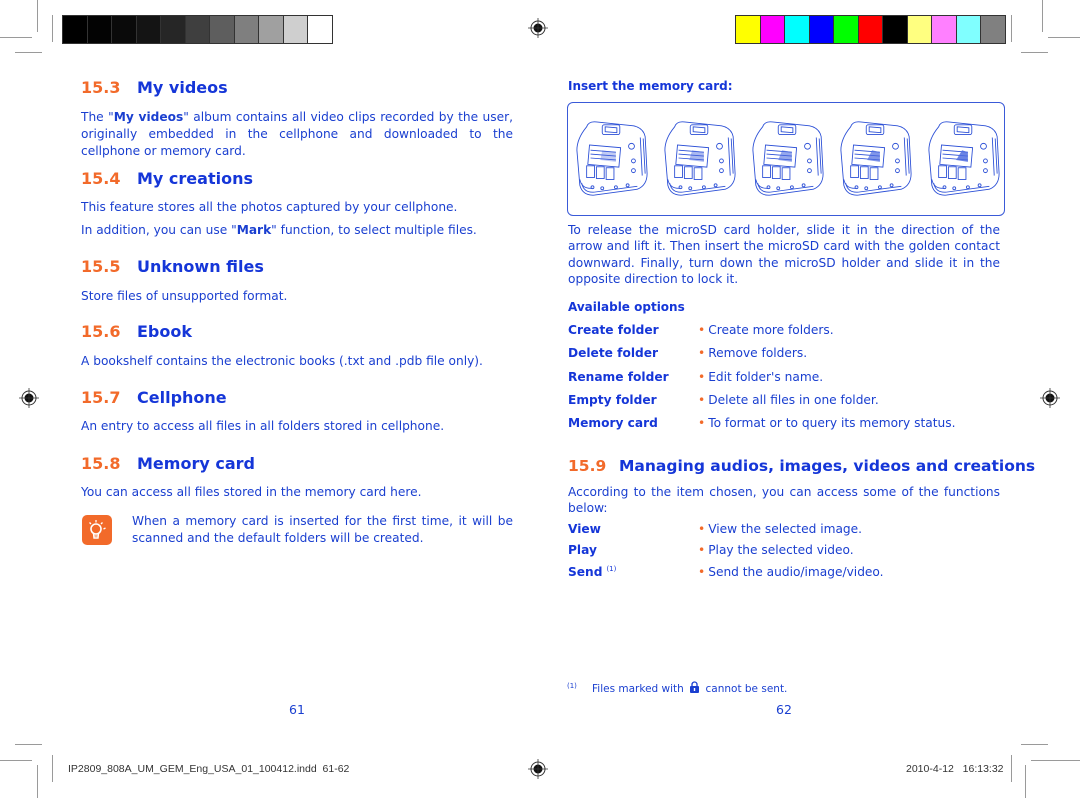 This screenshot has height=798, width=1080. I want to click on cmyk-color-bar, so click(870, 29).